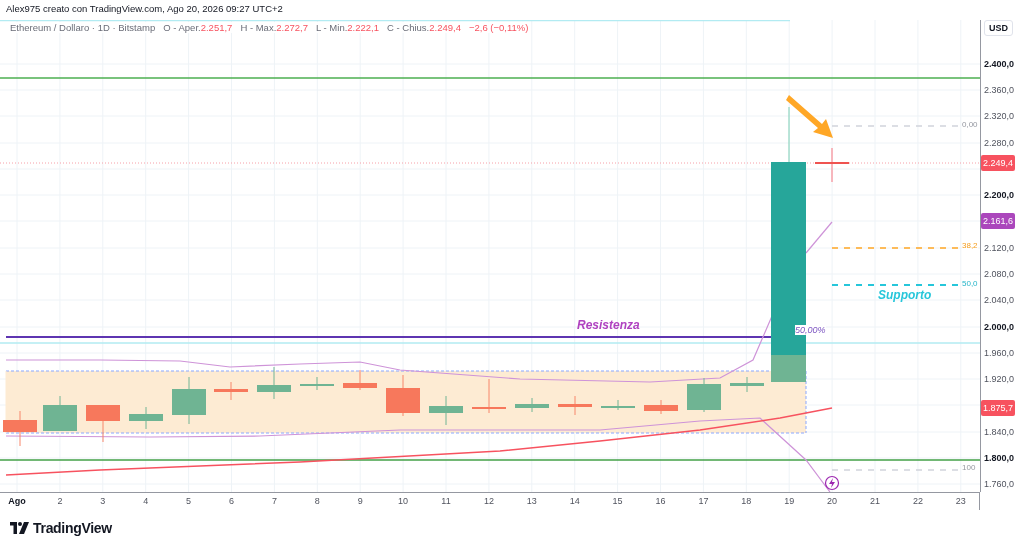 The height and width of the screenshot is (543, 1024). Describe the element at coordinates (819, 237) in the screenshot. I see `upper-band-line` at that location.